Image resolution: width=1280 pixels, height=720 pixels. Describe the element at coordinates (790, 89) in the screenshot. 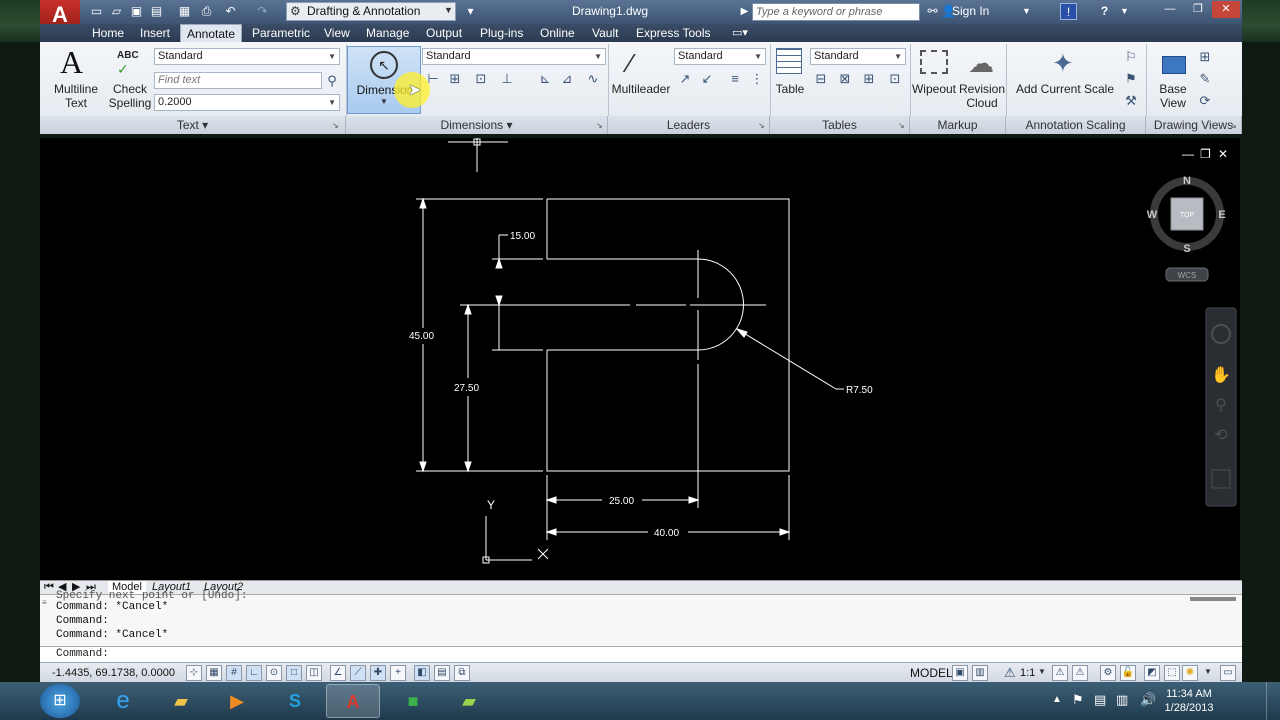

I see `table-button: Table` at that location.